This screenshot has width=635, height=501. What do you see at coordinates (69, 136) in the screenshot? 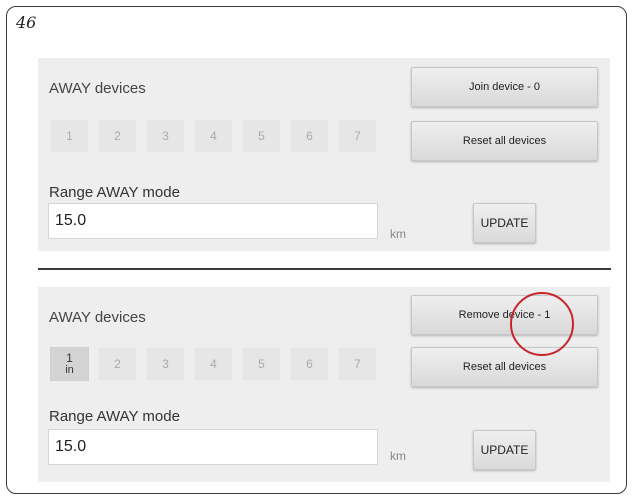
I see `device-slot-1: 1` at bounding box center [69, 136].